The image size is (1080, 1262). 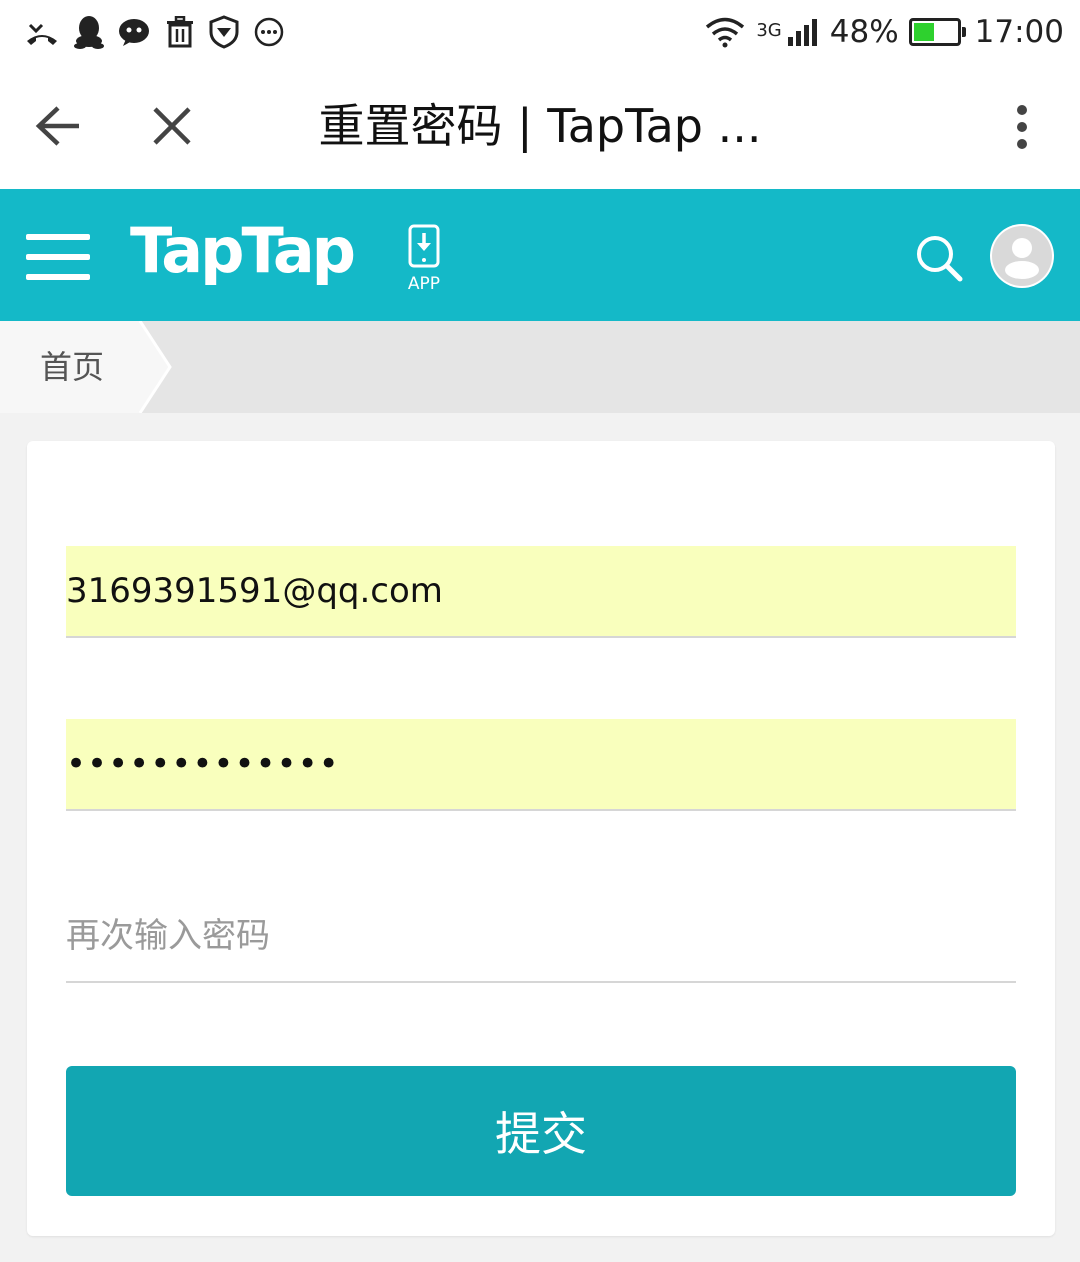 What do you see at coordinates (134, 32) in the screenshot?
I see `wechat-icon` at bounding box center [134, 32].